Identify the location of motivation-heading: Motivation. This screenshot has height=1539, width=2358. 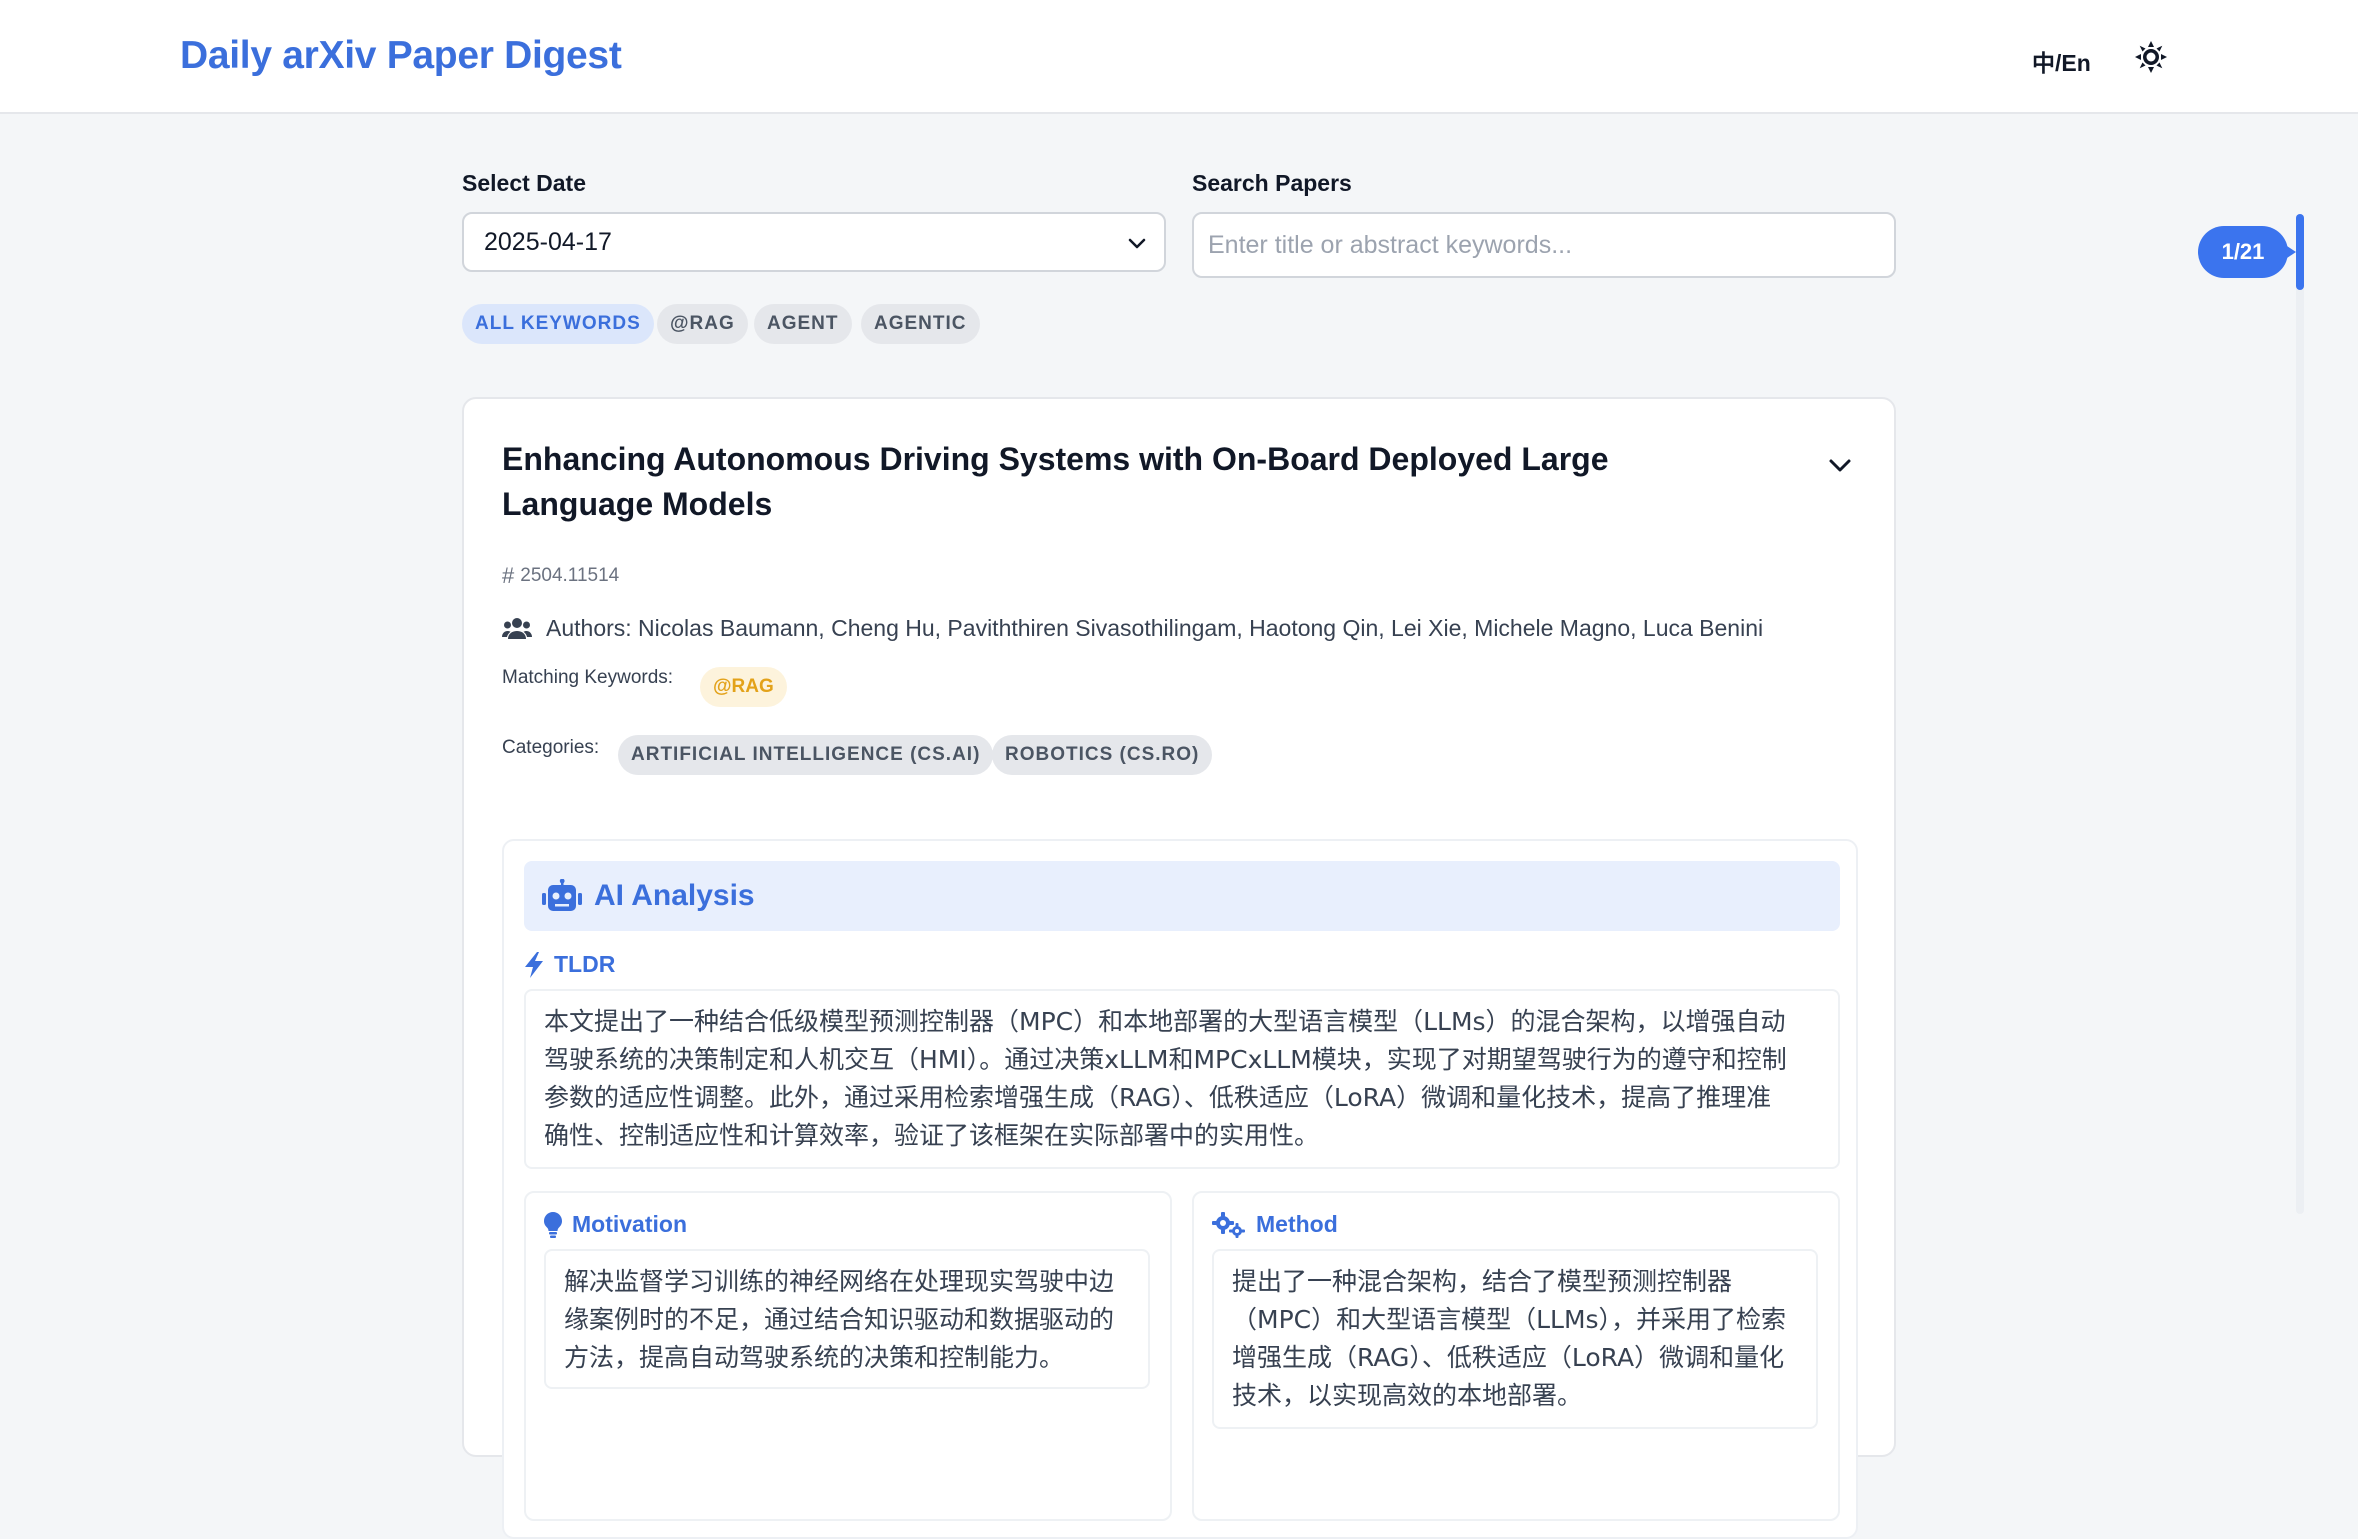
(615, 1224).